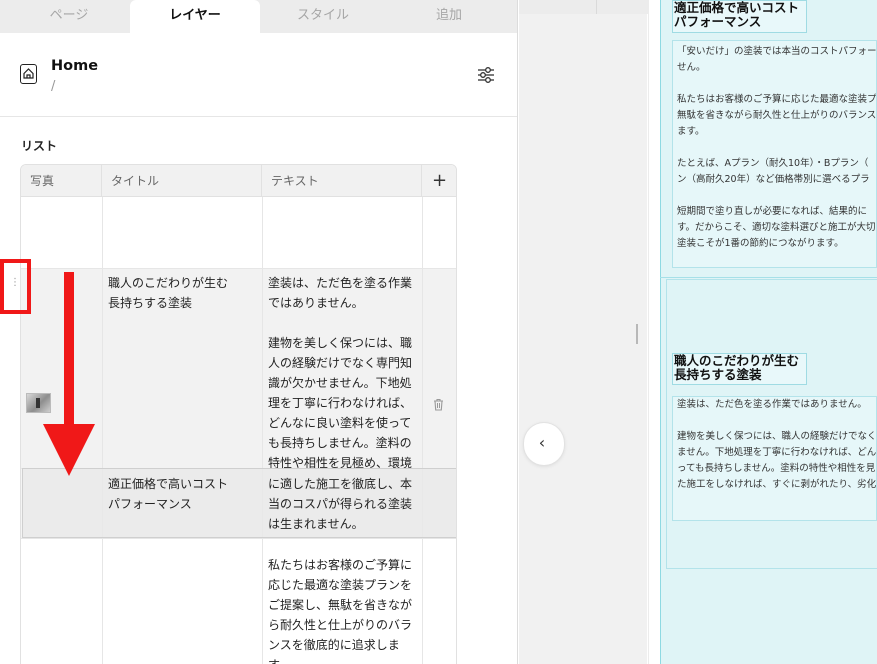  What do you see at coordinates (439, 181) in the screenshot?
I see `add-column-button: +` at bounding box center [439, 181].